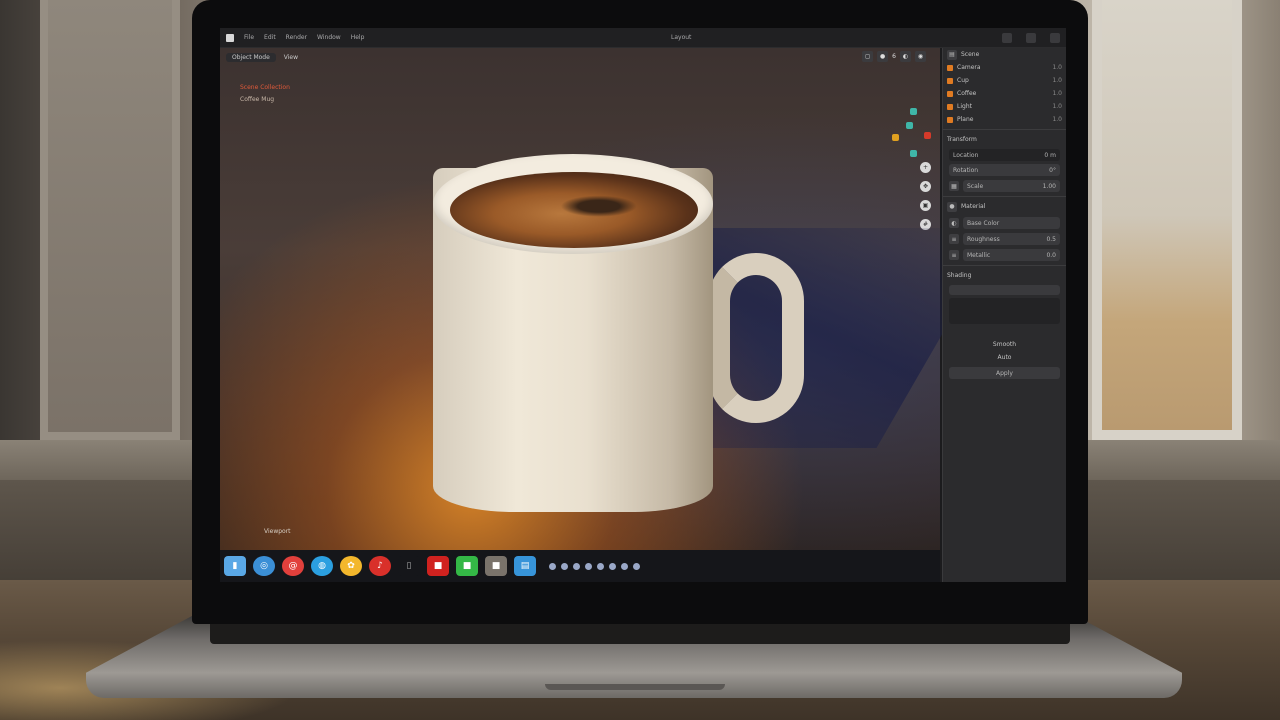  Describe the element at coordinates (952, 206) in the screenshot. I see `material-icon: ●` at that location.